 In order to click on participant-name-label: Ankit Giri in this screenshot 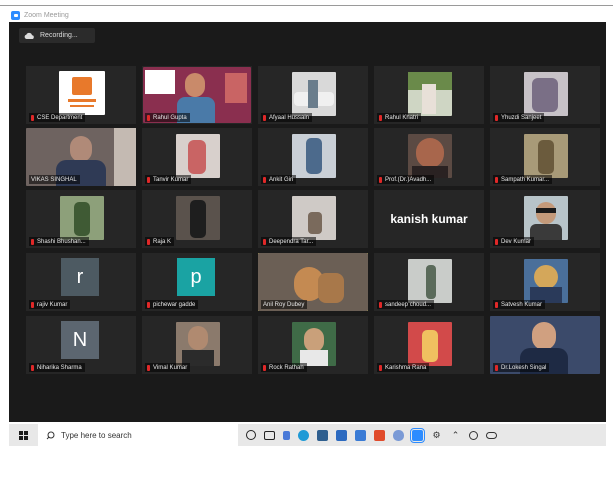, I will do `click(279, 179)`.